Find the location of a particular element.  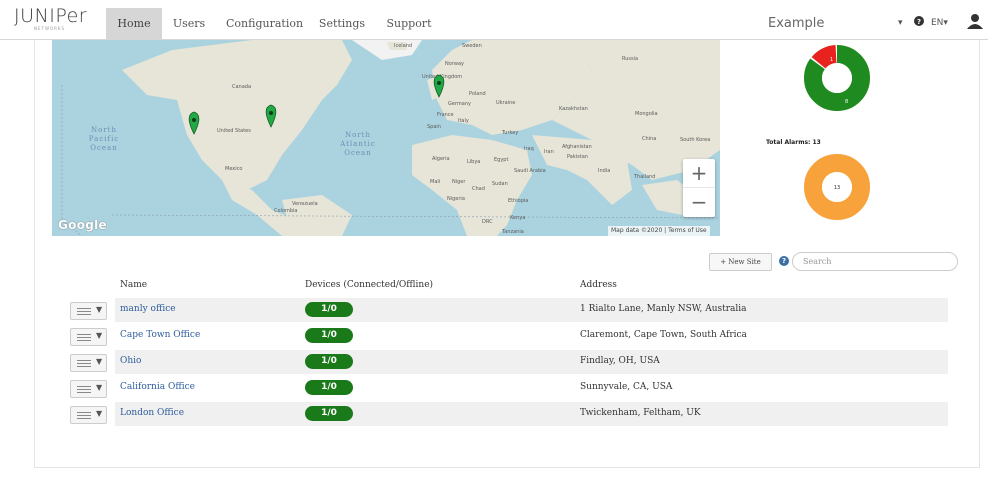

map-label-italy: Italy is located at coordinates (463, 121).